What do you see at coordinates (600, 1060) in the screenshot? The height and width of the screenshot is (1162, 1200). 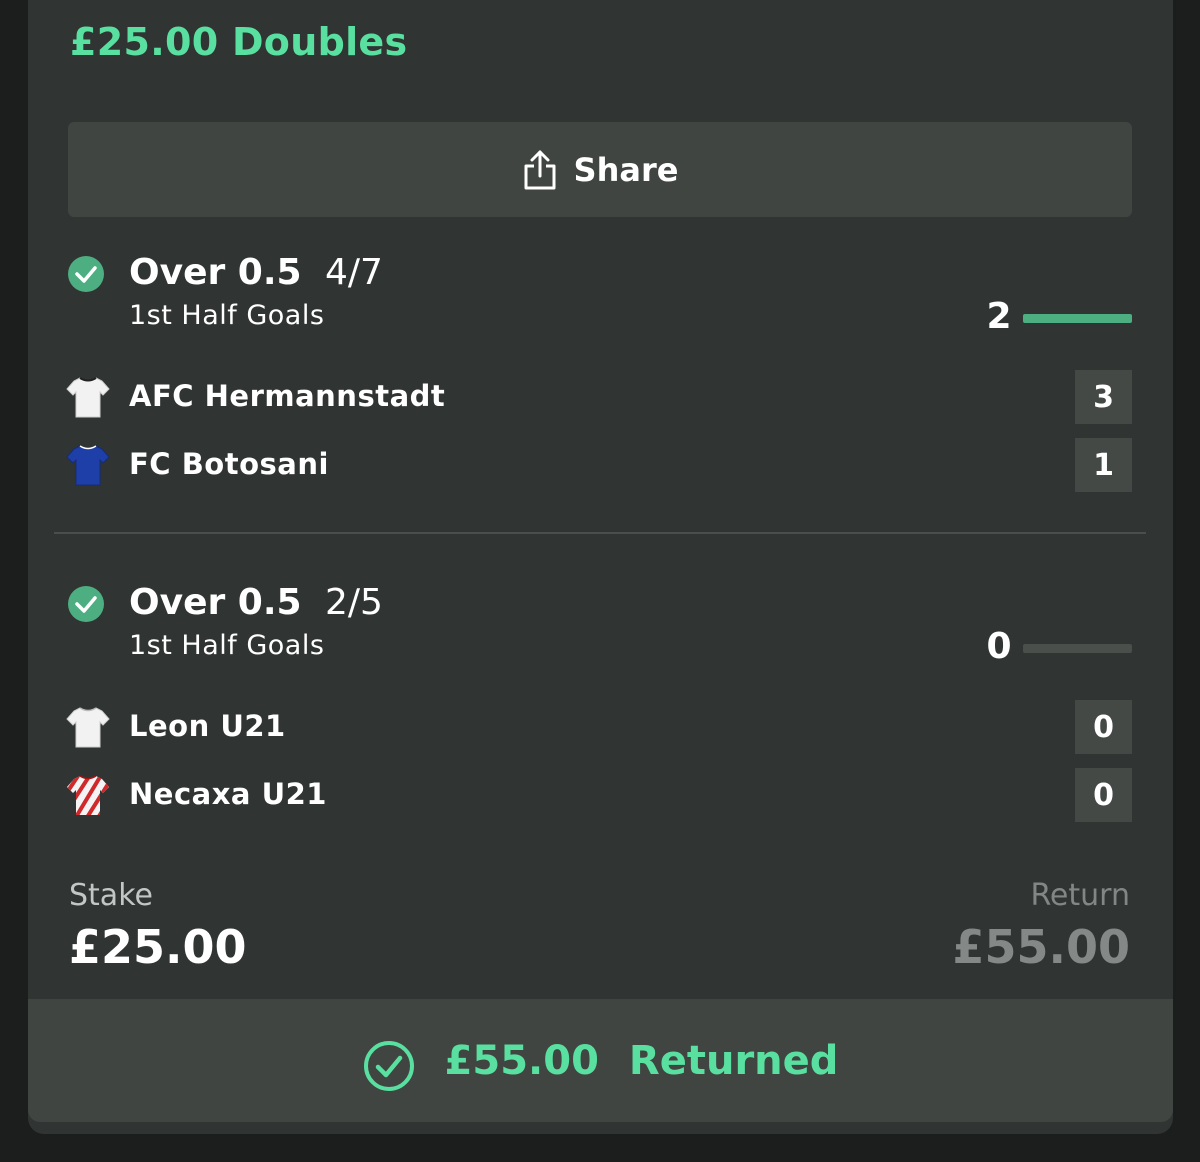 I see `bet-result-footer: £55.00 Returned` at bounding box center [600, 1060].